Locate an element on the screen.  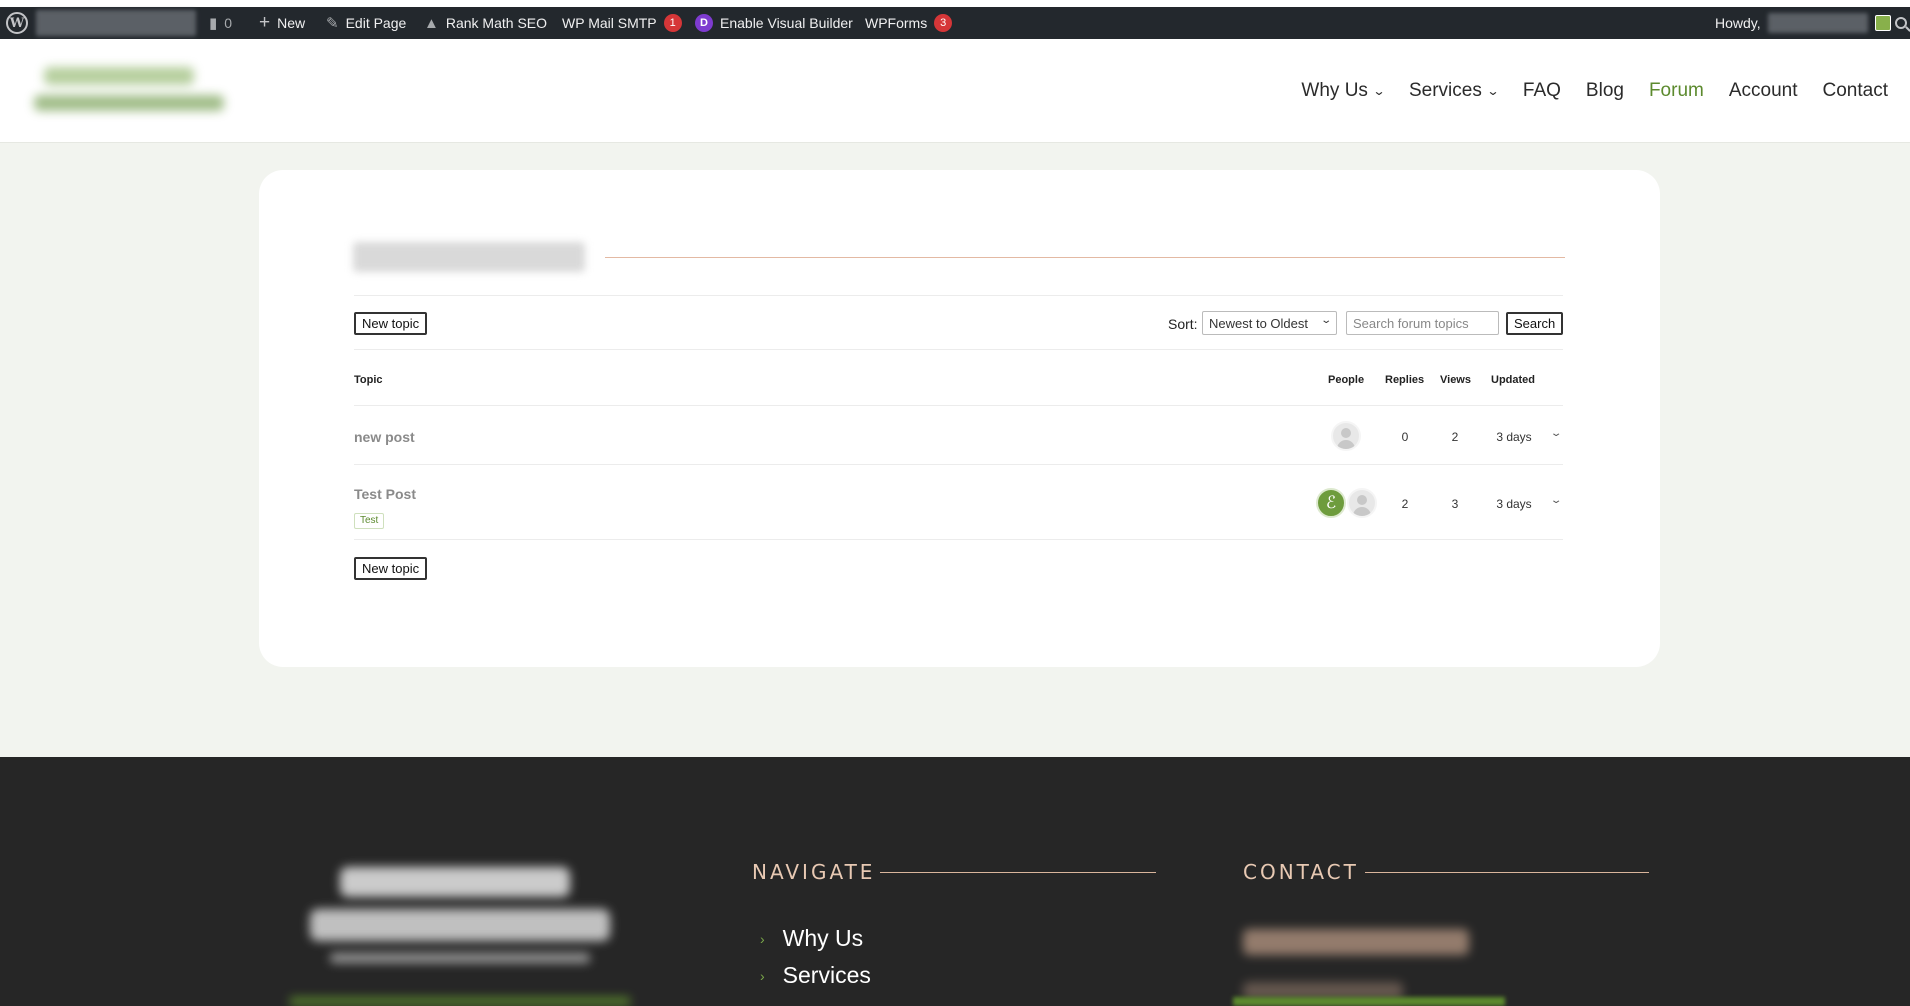
contact-accent-bar is located at coordinates (1369, 1001).